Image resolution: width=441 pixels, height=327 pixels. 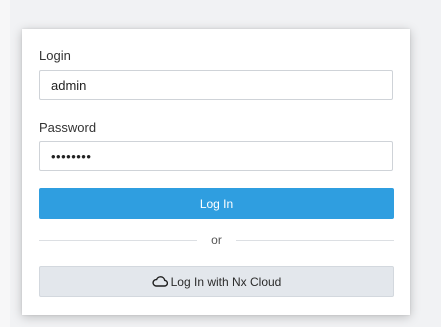 I want to click on nx-cloud-login-label: Log In with Nx Cloud, so click(x=226, y=281).